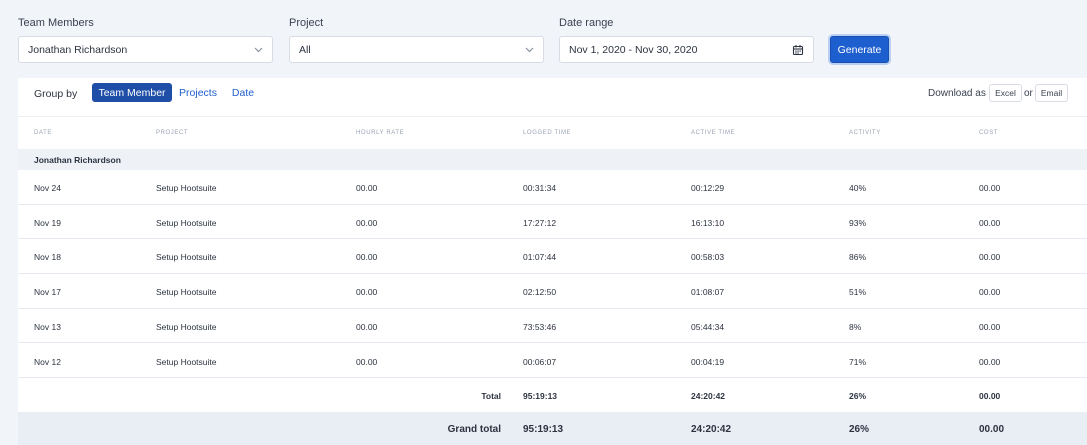 This screenshot has width=1087, height=445. Describe the element at coordinates (47, 361) in the screenshot. I see `cell-date: Nov 12` at that location.